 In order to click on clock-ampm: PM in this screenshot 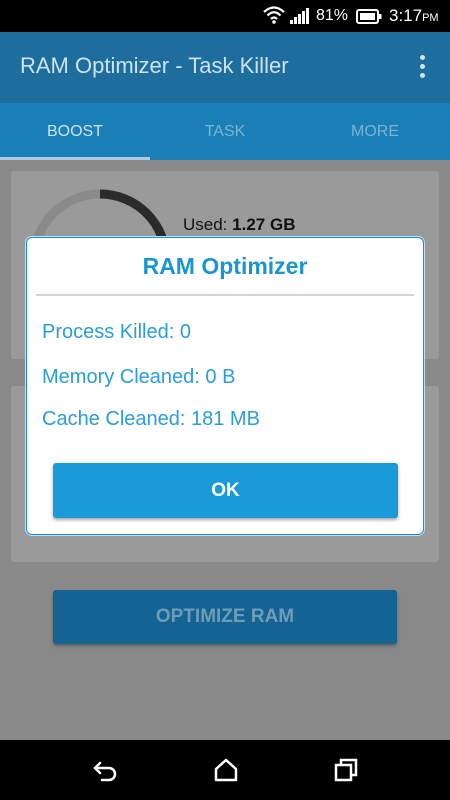, I will do `click(430, 18)`.